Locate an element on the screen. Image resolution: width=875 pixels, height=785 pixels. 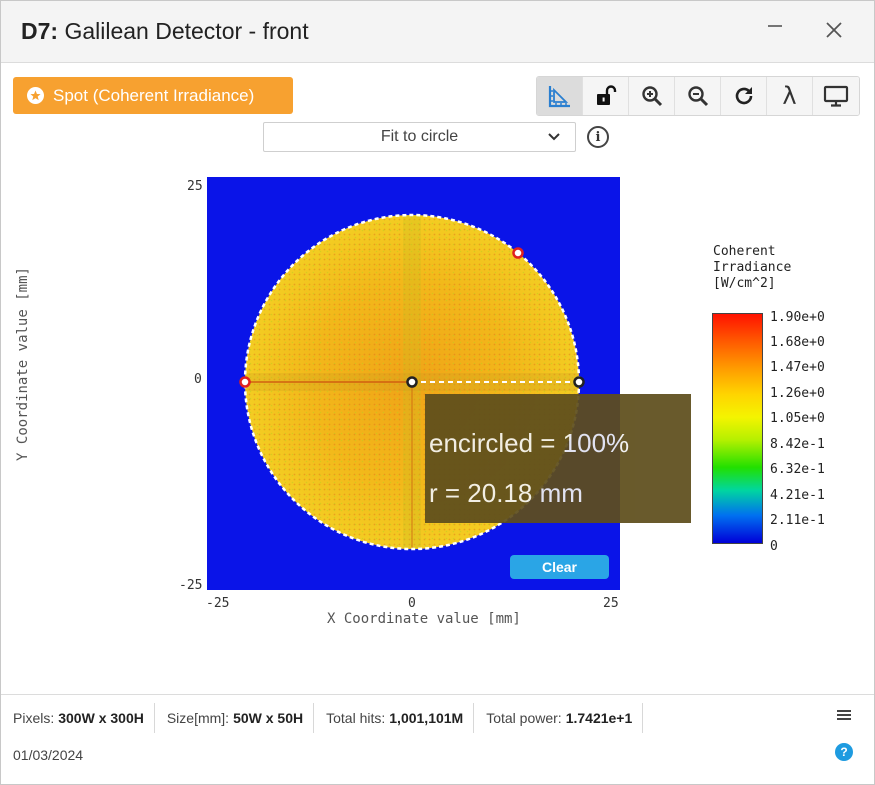
ruler-icon is located at coordinates (559, 97).